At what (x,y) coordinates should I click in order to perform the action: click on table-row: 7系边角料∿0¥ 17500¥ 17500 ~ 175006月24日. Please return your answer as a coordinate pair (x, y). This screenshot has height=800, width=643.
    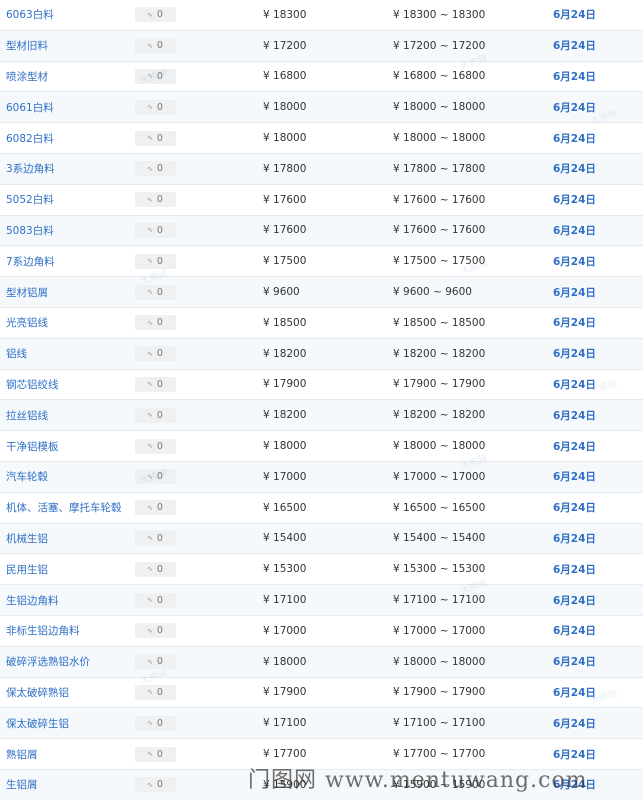
    Looking at the image, I should click on (321, 261).